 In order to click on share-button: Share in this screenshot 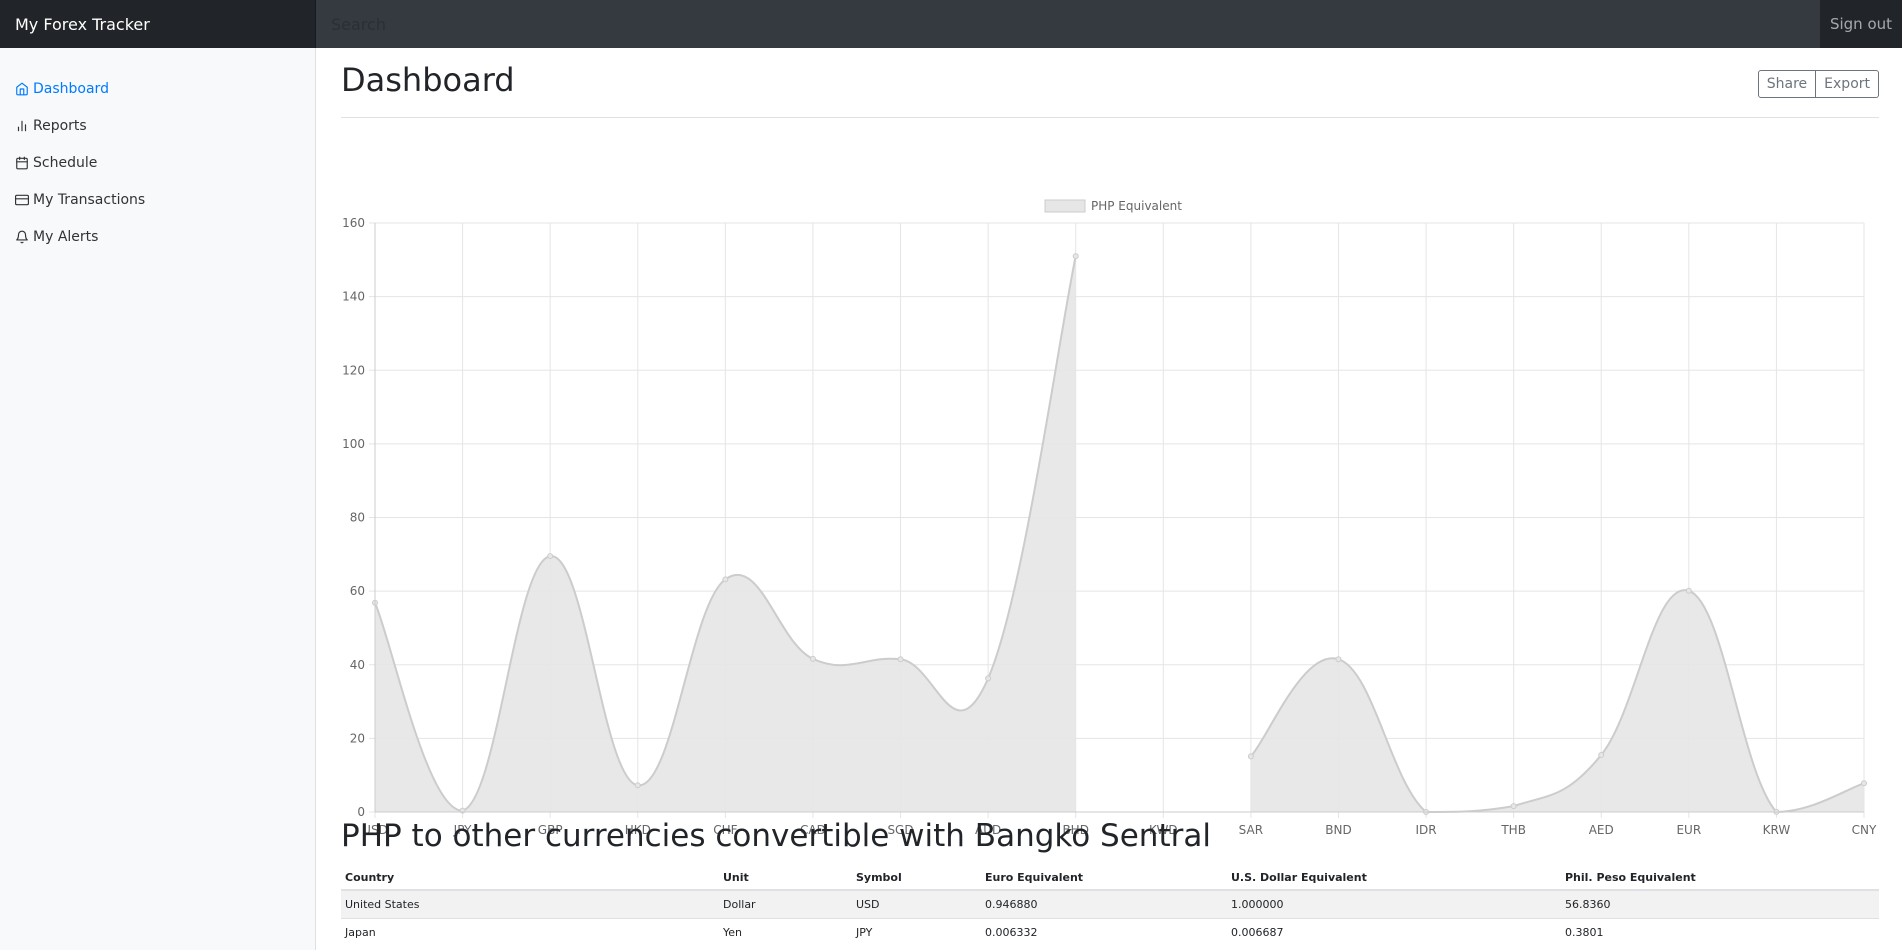, I will do `click(1787, 83)`.